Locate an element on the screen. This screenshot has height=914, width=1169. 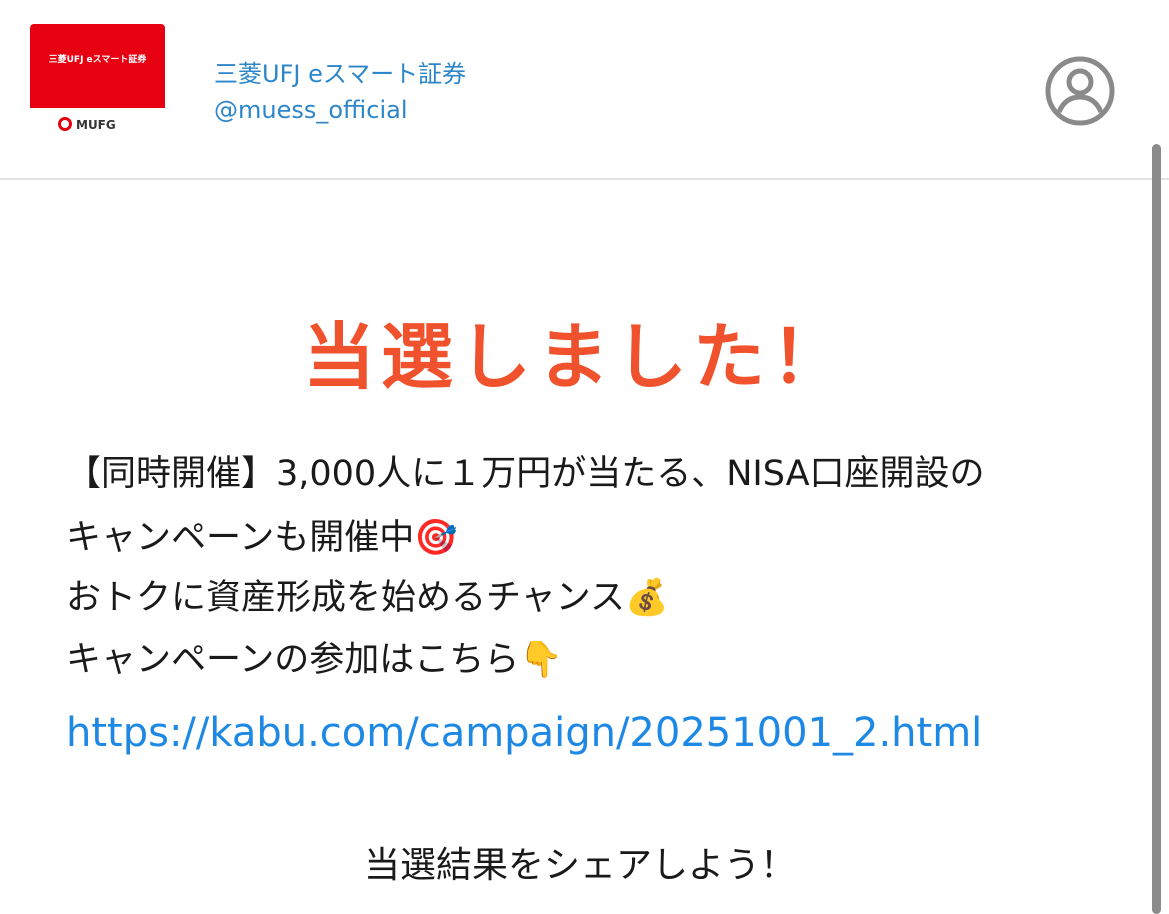
mufg-logo: MUFG is located at coordinates (103, 125).